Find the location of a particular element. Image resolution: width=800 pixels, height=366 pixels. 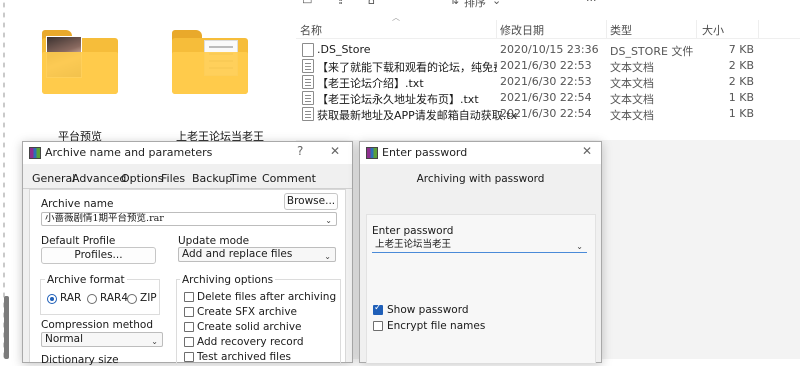

test-archived-checkbox is located at coordinates (189, 357).